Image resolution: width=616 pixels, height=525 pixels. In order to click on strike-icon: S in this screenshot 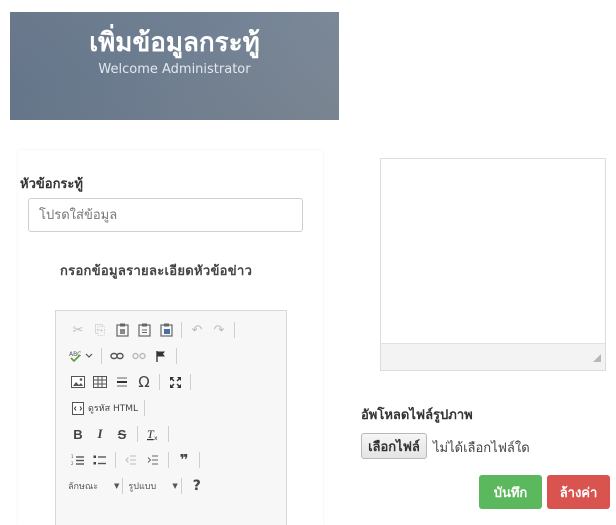, I will do `click(122, 434)`.